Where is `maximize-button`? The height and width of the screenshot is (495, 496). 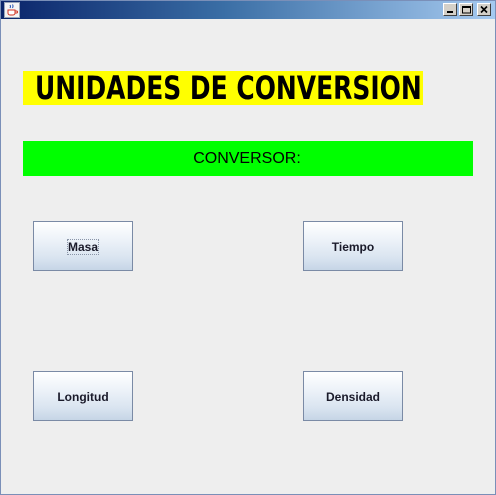 maximize-button is located at coordinates (466, 9).